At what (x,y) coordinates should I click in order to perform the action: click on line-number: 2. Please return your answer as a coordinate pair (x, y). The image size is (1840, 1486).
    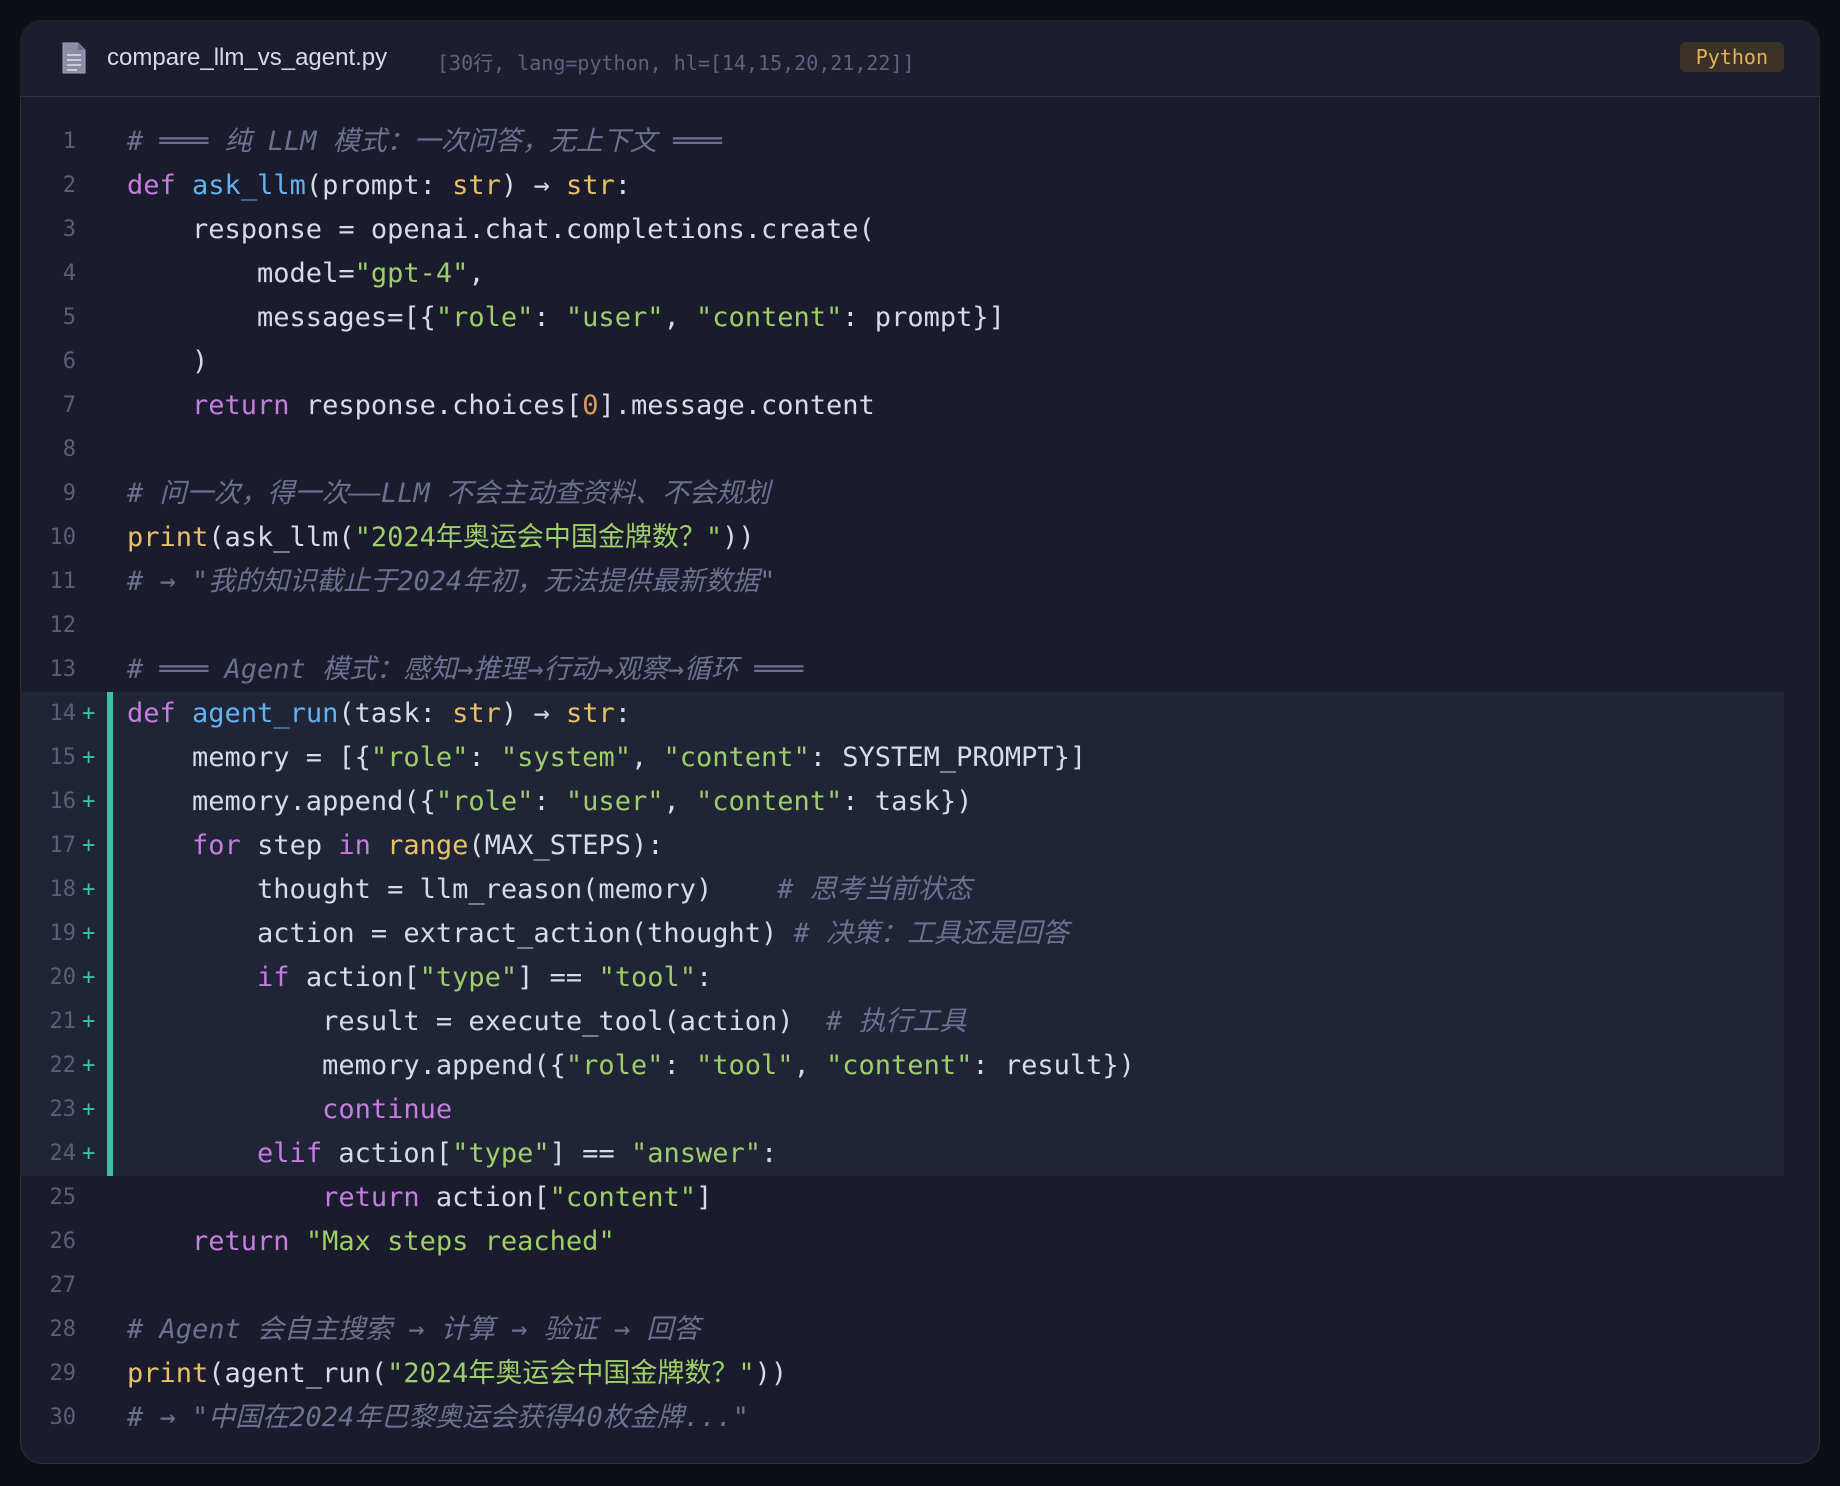
    Looking at the image, I should click on (69, 185).